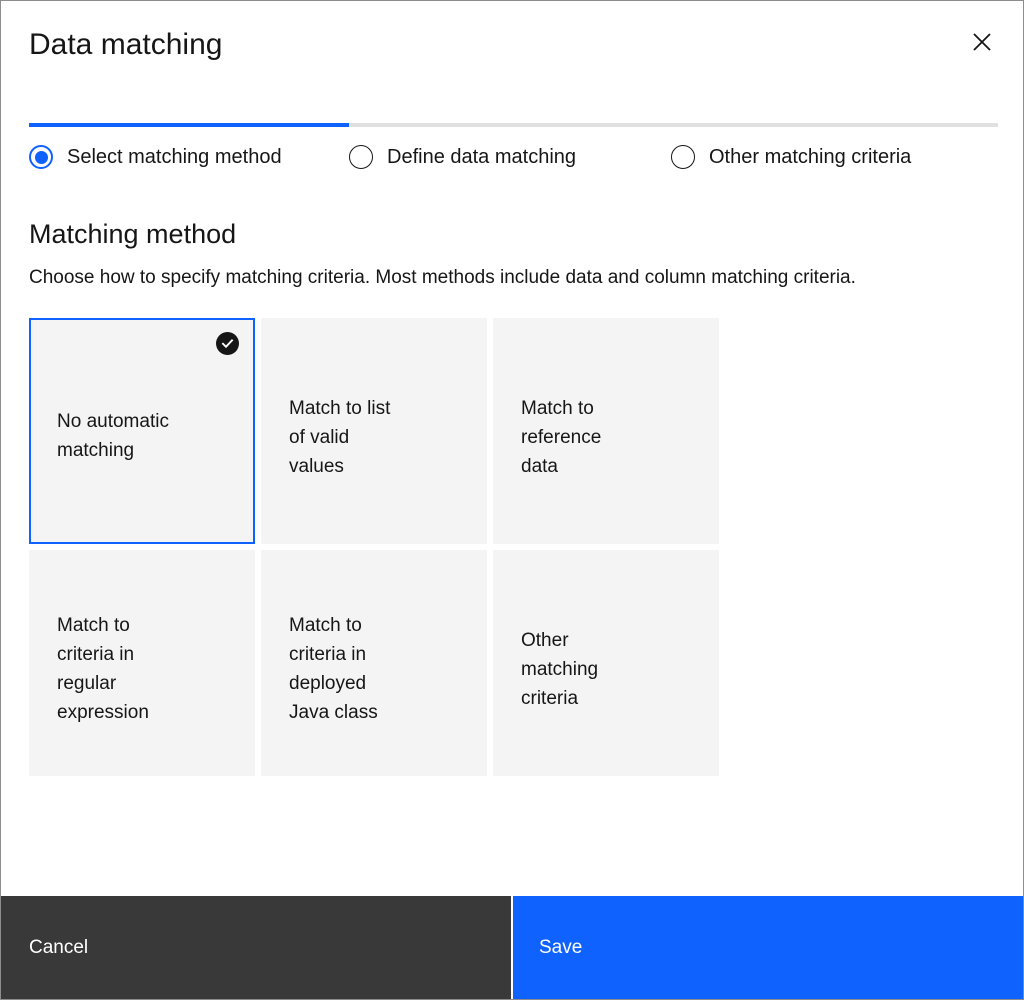 This screenshot has width=1024, height=1000. Describe the element at coordinates (606, 663) in the screenshot. I see `card-other-matching-criteria: Other matching criteria` at that location.